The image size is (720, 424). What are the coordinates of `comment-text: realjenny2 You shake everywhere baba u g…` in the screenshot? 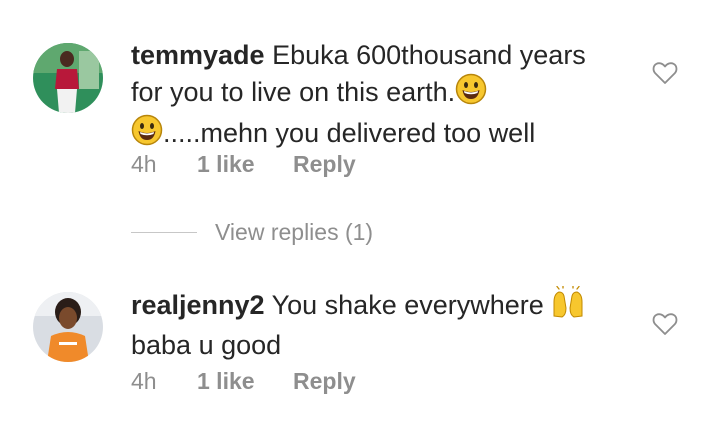 It's located at (366, 324).